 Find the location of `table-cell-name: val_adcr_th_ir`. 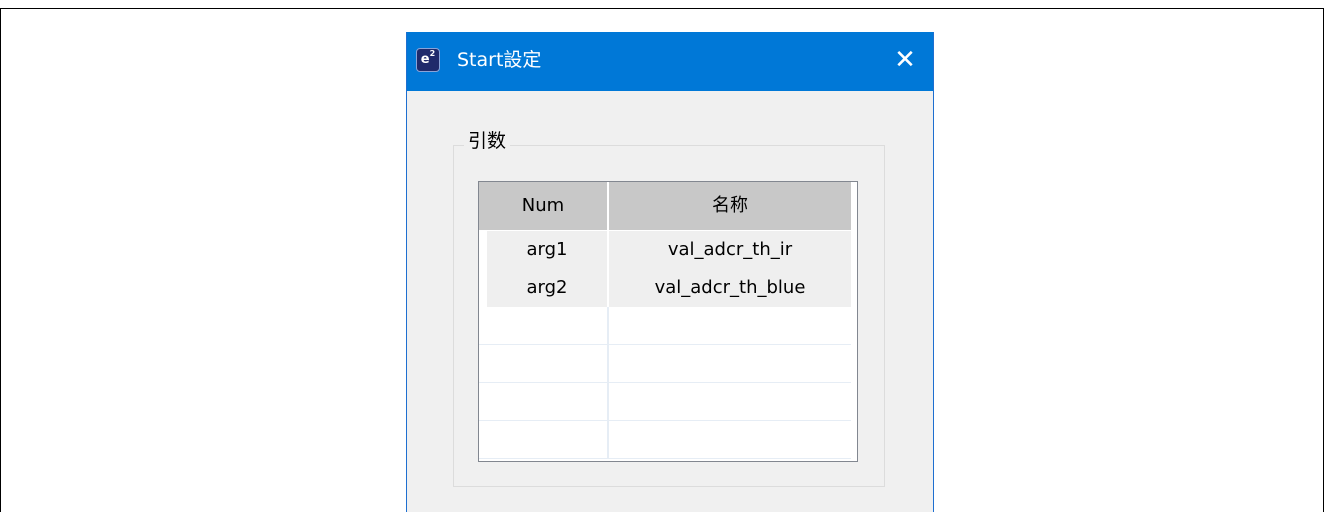

table-cell-name: val_adcr_th_ir is located at coordinates (730, 250).